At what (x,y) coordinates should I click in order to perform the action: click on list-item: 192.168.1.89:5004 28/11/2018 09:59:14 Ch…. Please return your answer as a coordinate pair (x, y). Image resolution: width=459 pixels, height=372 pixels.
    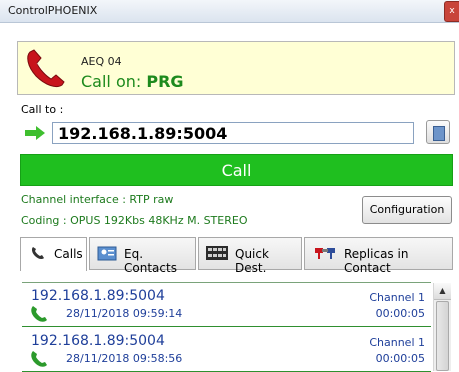
    Looking at the image, I should click on (226, 305).